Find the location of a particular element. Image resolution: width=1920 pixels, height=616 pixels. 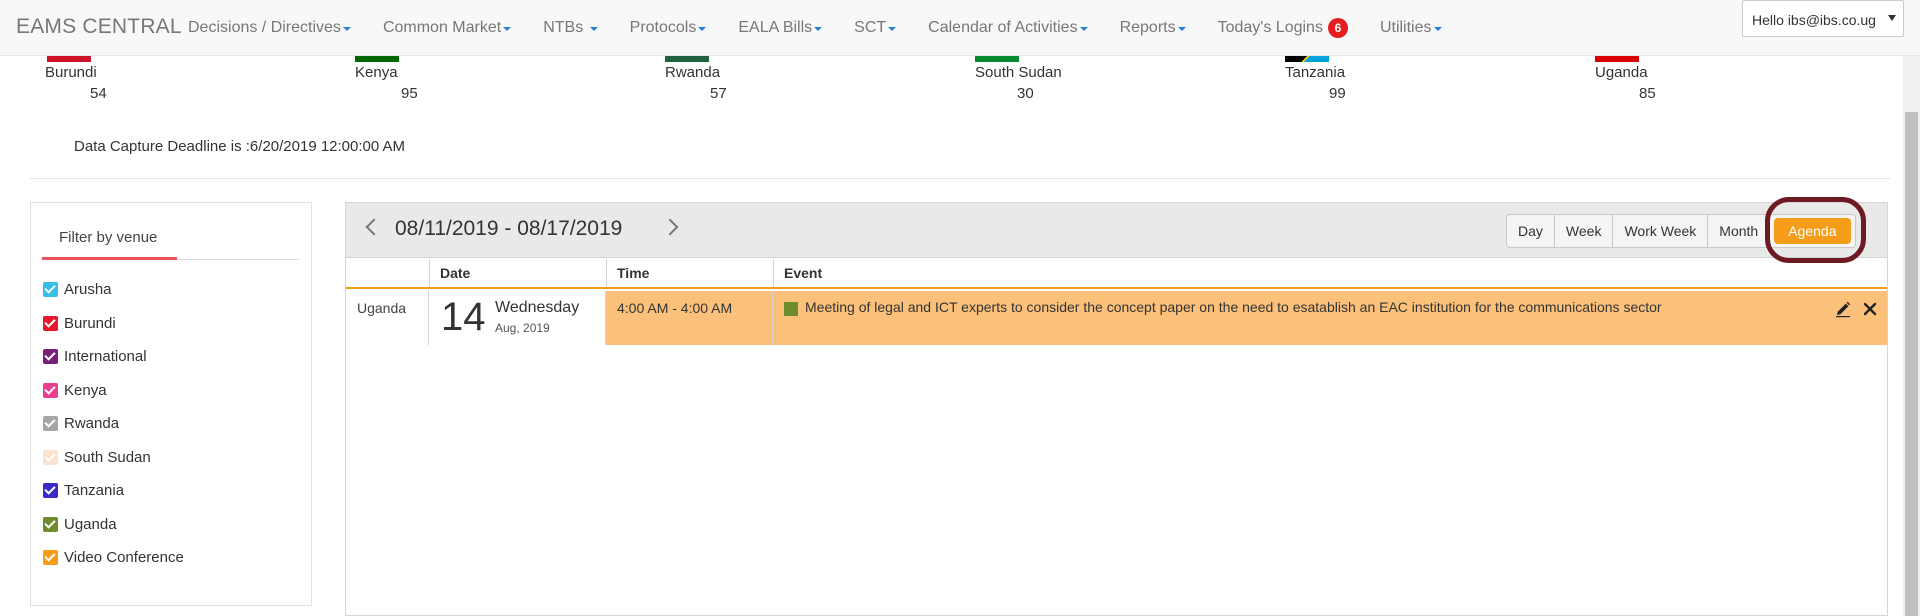

venue-filter-rwanda: Rwanda is located at coordinates (81, 423).